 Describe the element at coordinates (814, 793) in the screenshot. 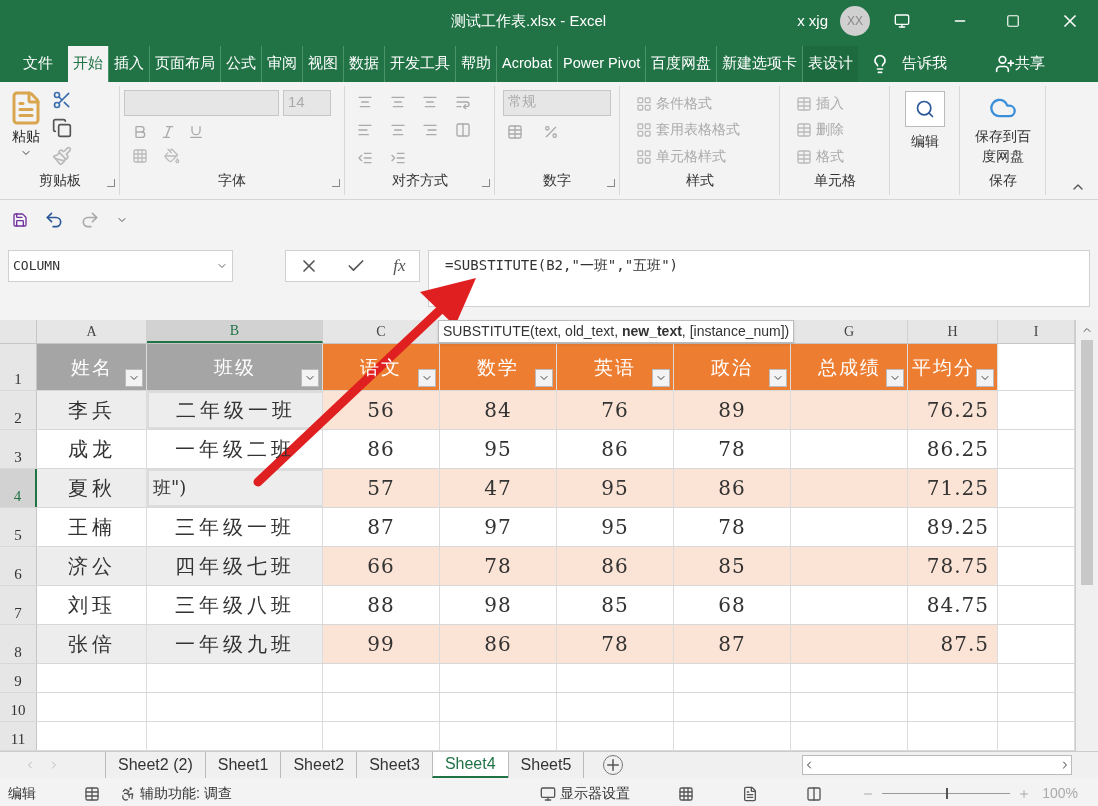

I see `page-break-icon` at that location.